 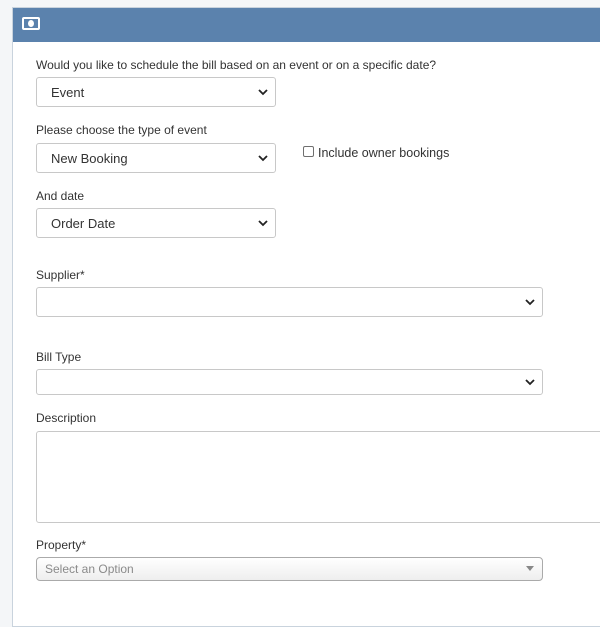 I want to click on event-type-select: New Booking, so click(x=156, y=158).